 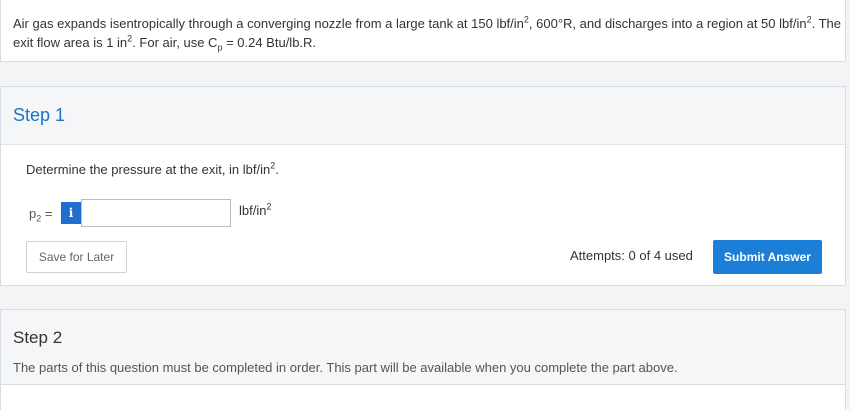 What do you see at coordinates (175, 42) in the screenshot?
I see `question-text-part: . For air, use C` at bounding box center [175, 42].